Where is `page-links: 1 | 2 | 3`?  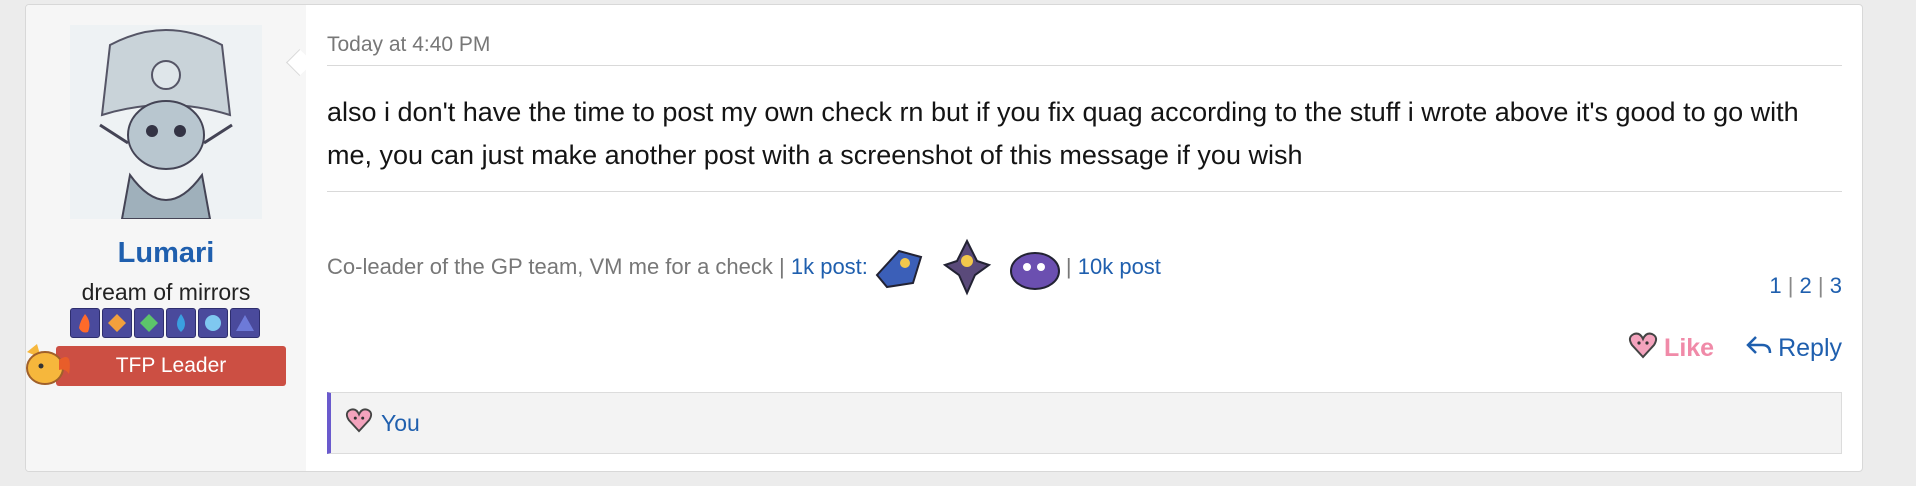 page-links: 1 | 2 | 3 is located at coordinates (1805, 286).